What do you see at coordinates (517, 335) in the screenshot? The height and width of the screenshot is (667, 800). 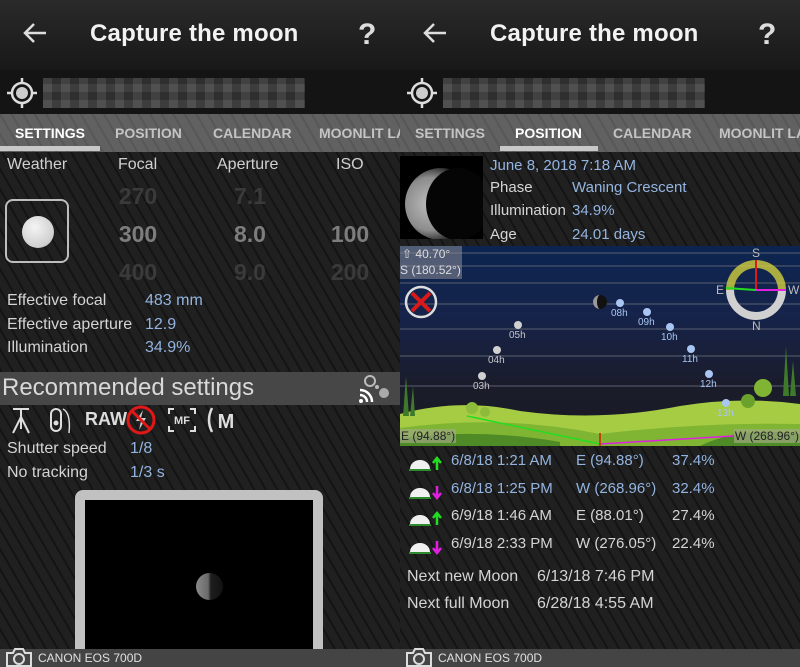 I see `hour-mark-label: 05h` at bounding box center [517, 335].